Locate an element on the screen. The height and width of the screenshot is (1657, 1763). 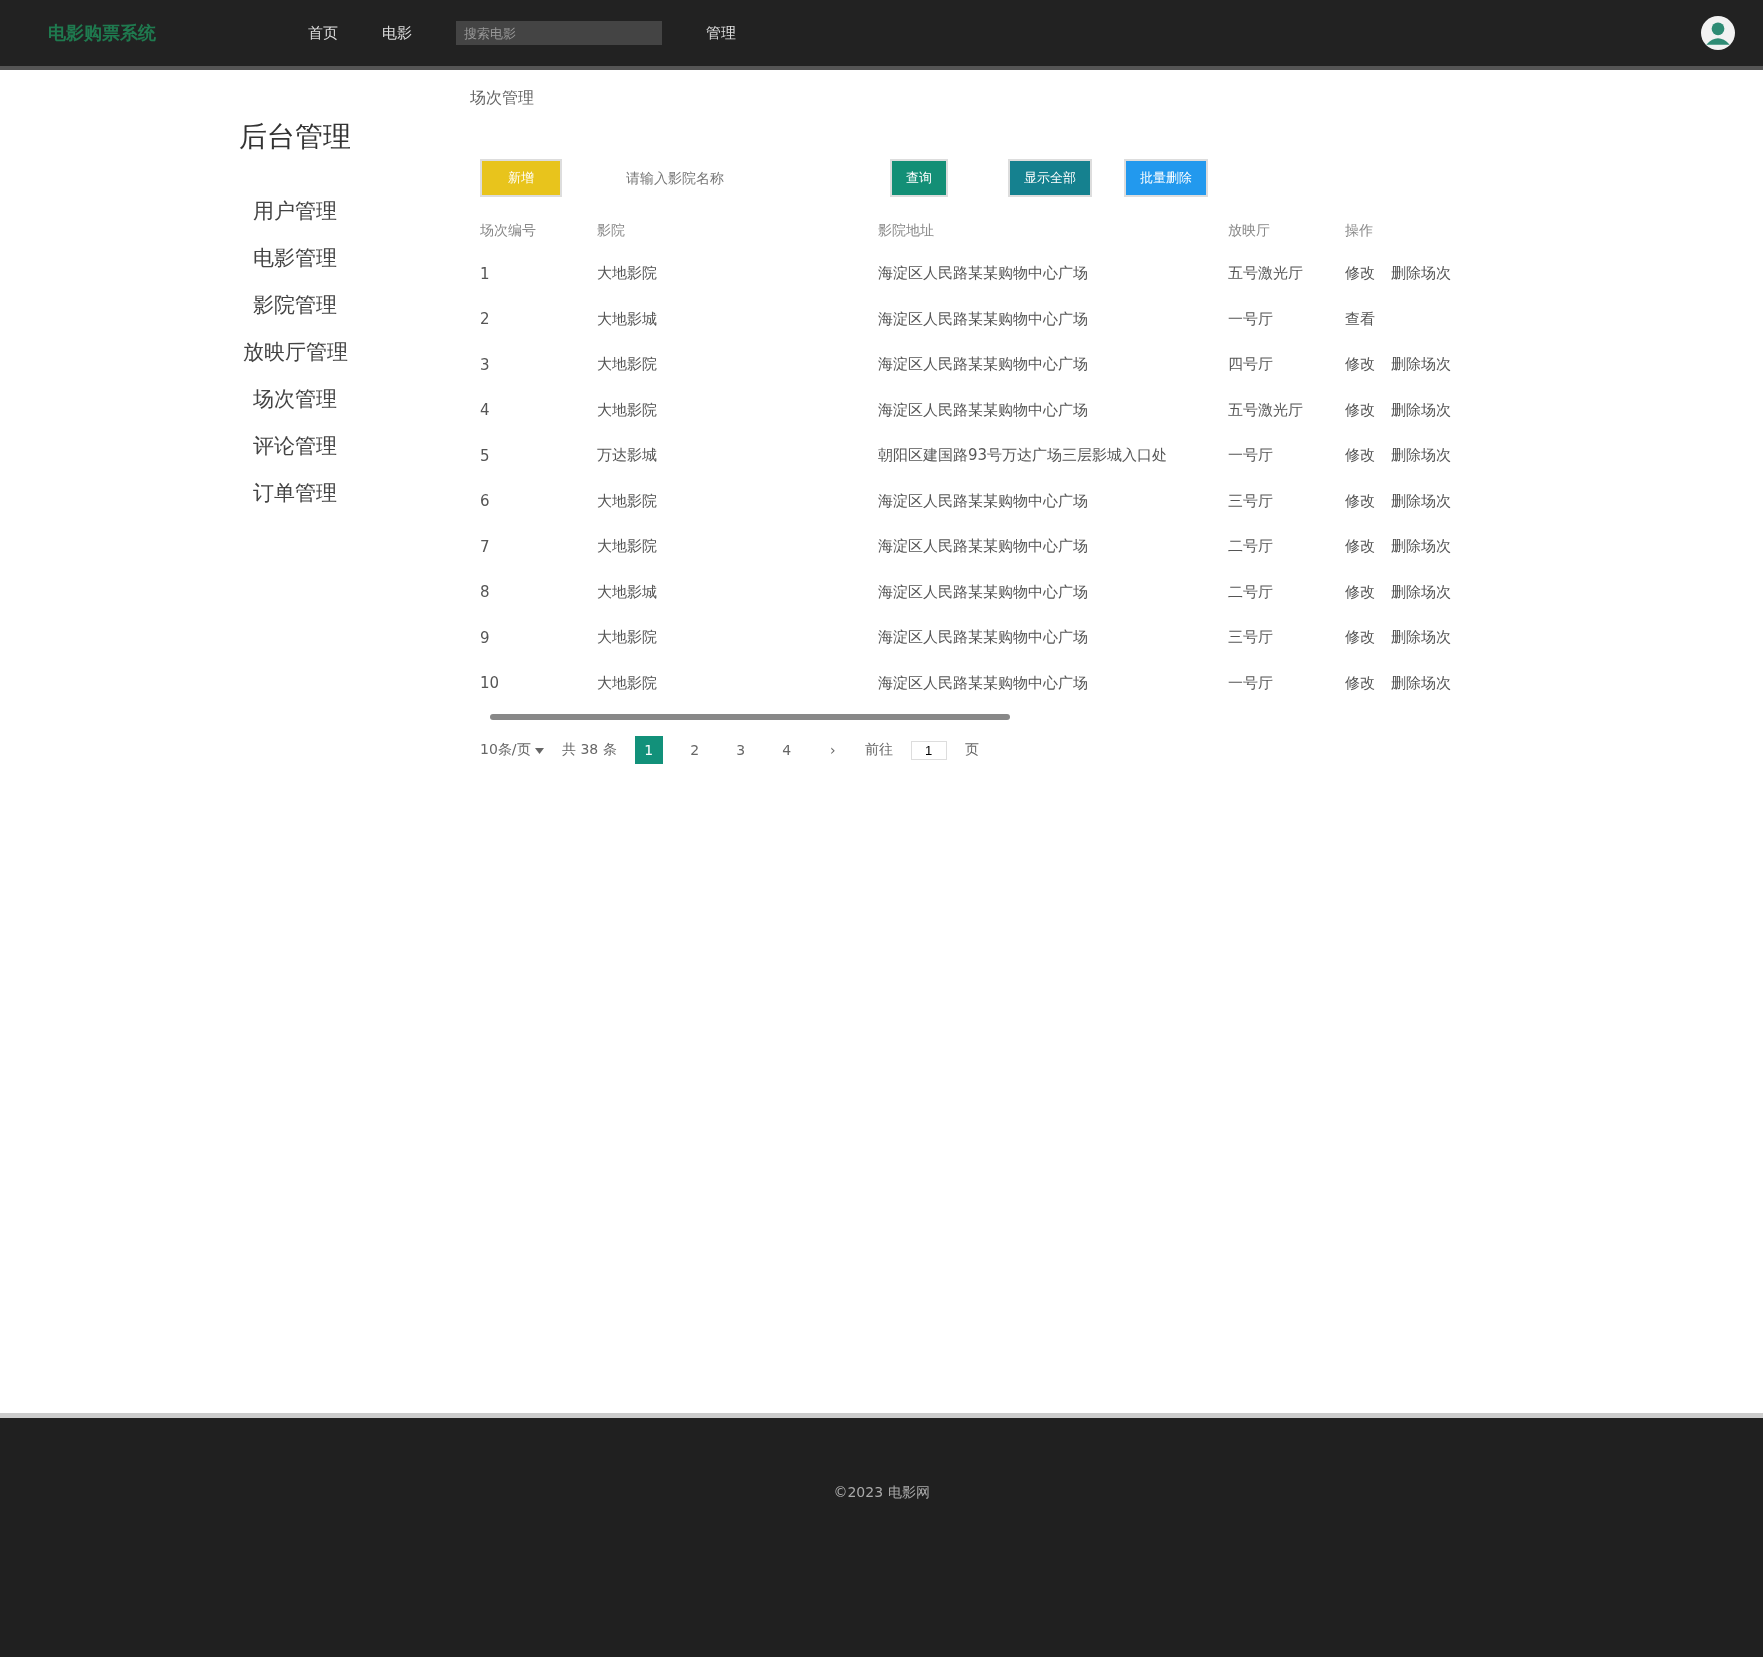
table-cell-text: 1 is located at coordinates (485, 273).